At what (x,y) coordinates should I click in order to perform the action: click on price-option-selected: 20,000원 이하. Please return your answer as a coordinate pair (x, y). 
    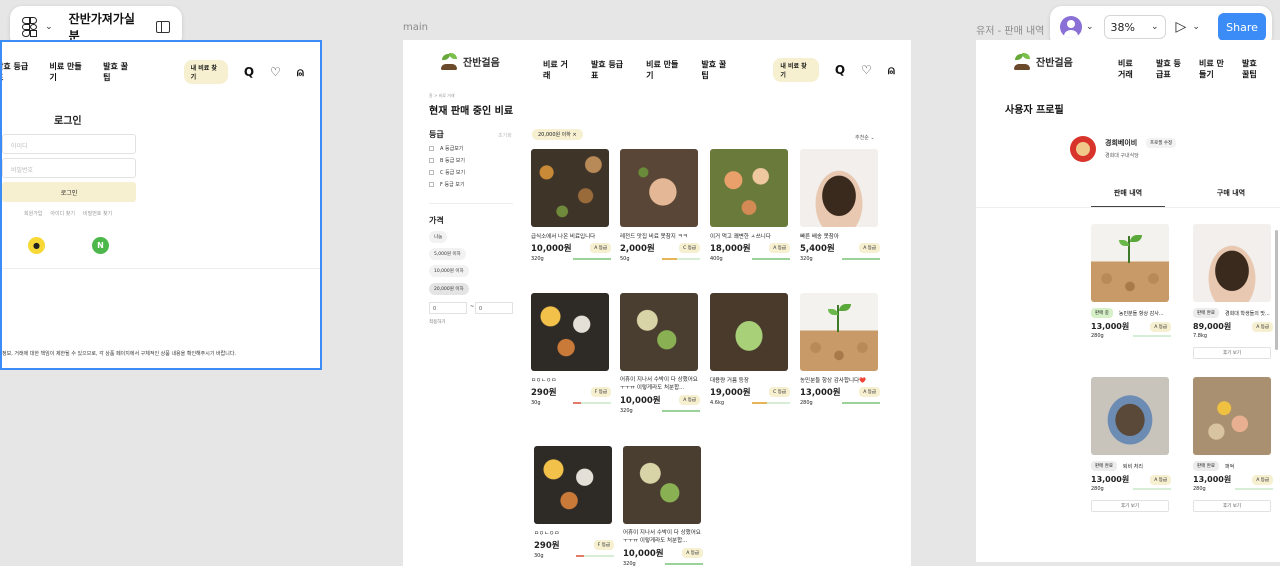
    Looking at the image, I should click on (449, 289).